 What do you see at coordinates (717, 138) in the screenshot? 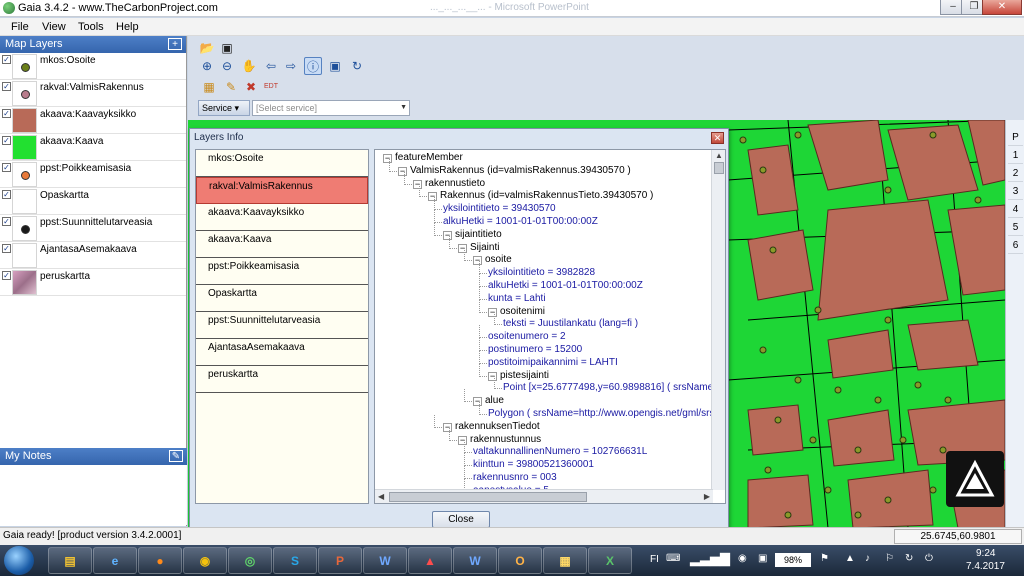
I see `dialog-close-icon: ✕` at bounding box center [717, 138].